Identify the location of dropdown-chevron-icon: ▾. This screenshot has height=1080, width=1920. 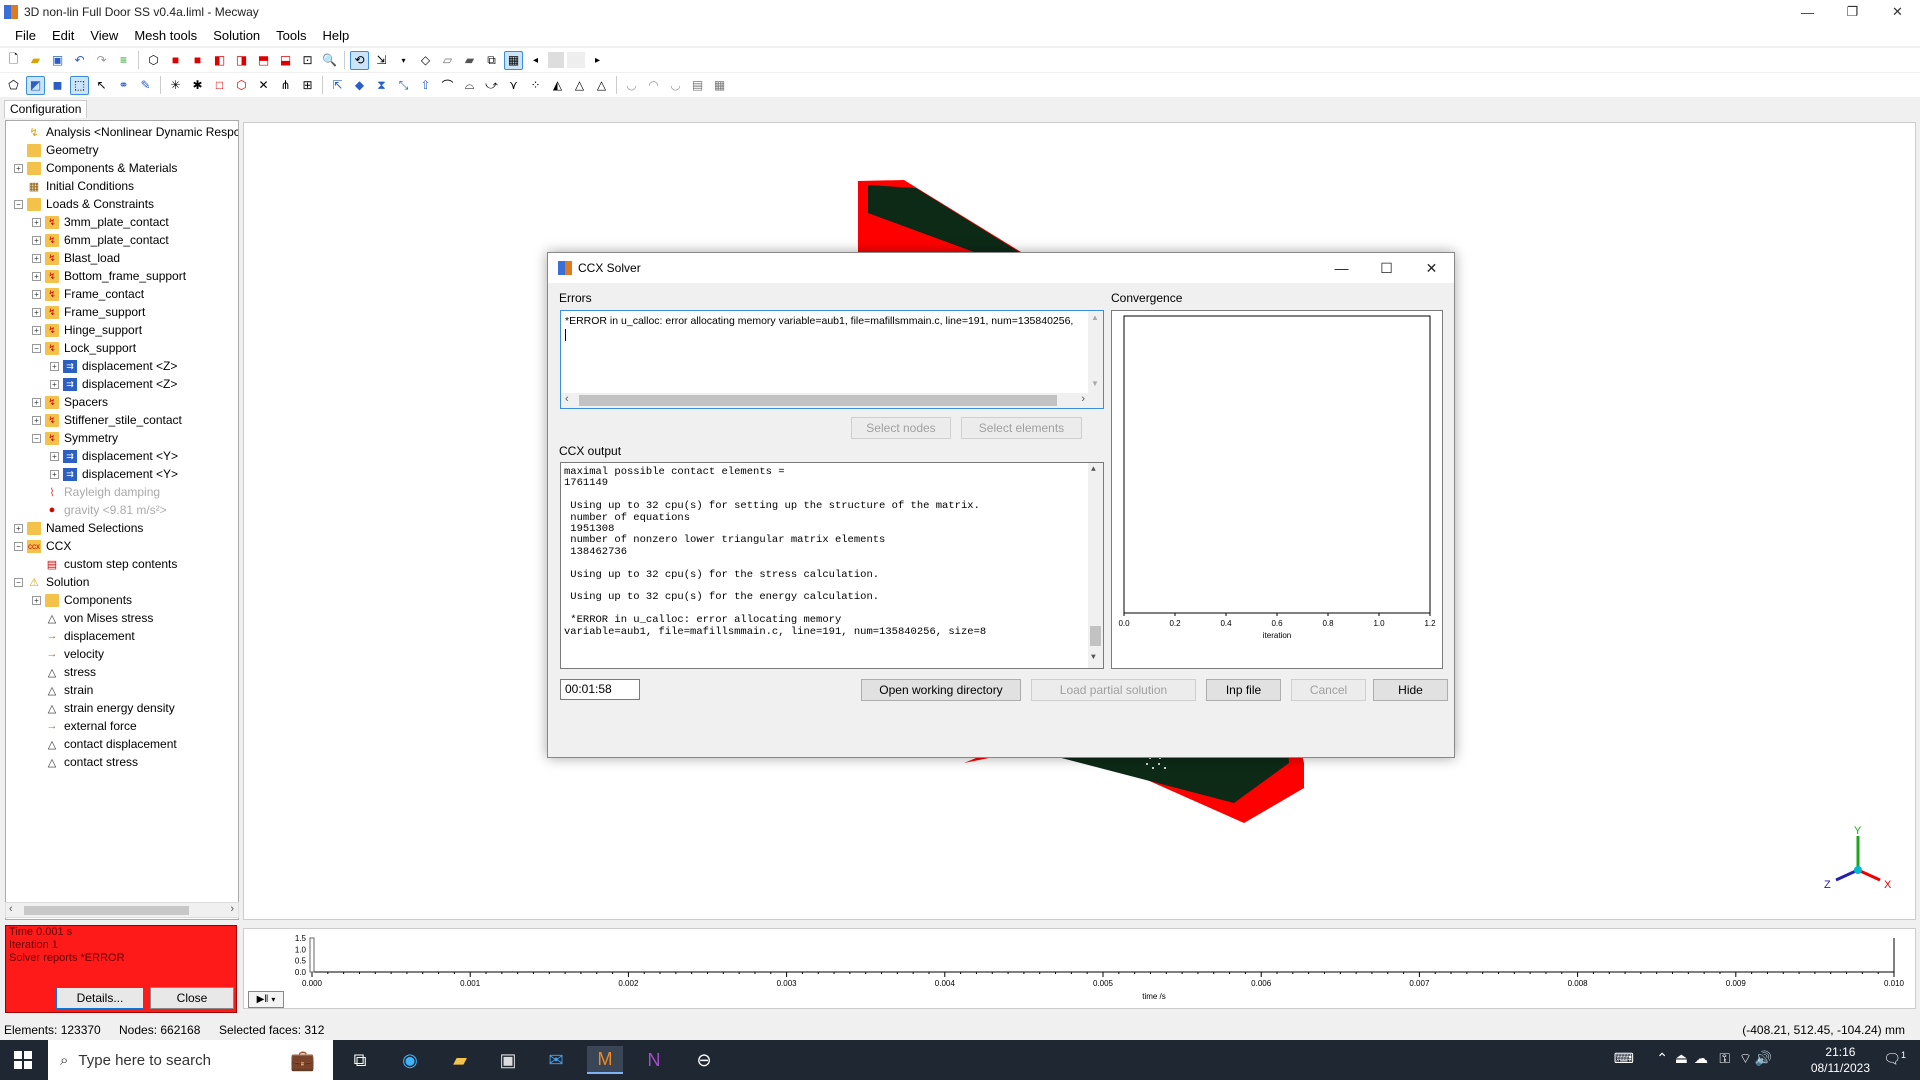
(403, 60).